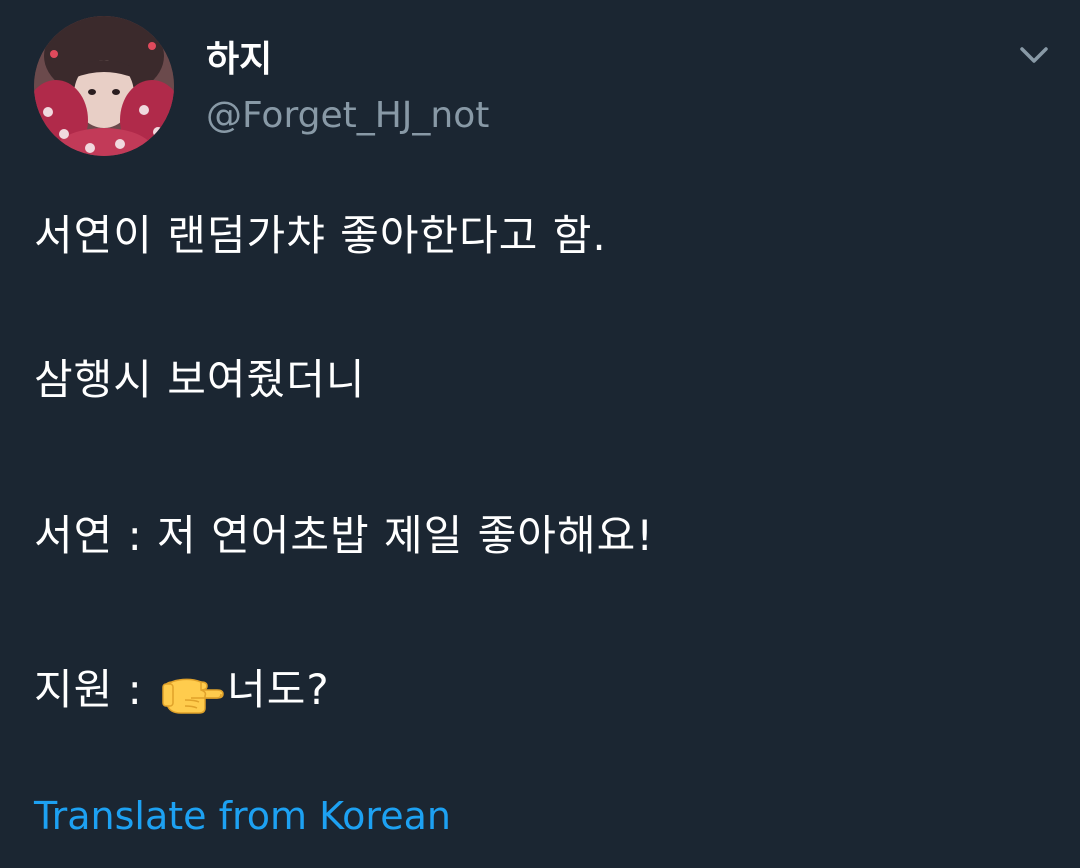 The image size is (1080, 868). What do you see at coordinates (239, 60) in the screenshot?
I see `author-display-name: 하지` at bounding box center [239, 60].